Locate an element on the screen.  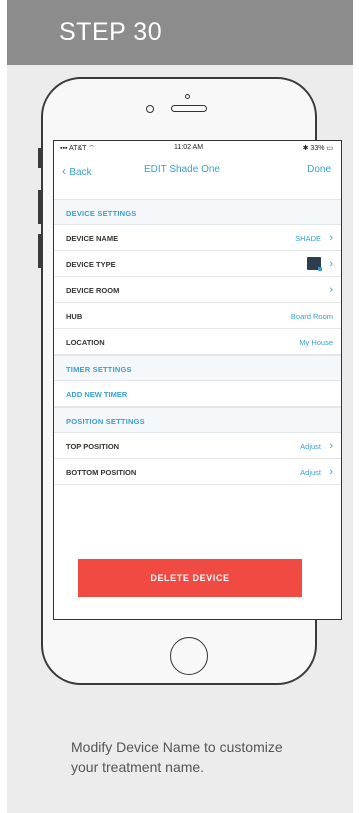
row-top-position: TOP POSITION Adjust › is located at coordinates (197, 446).